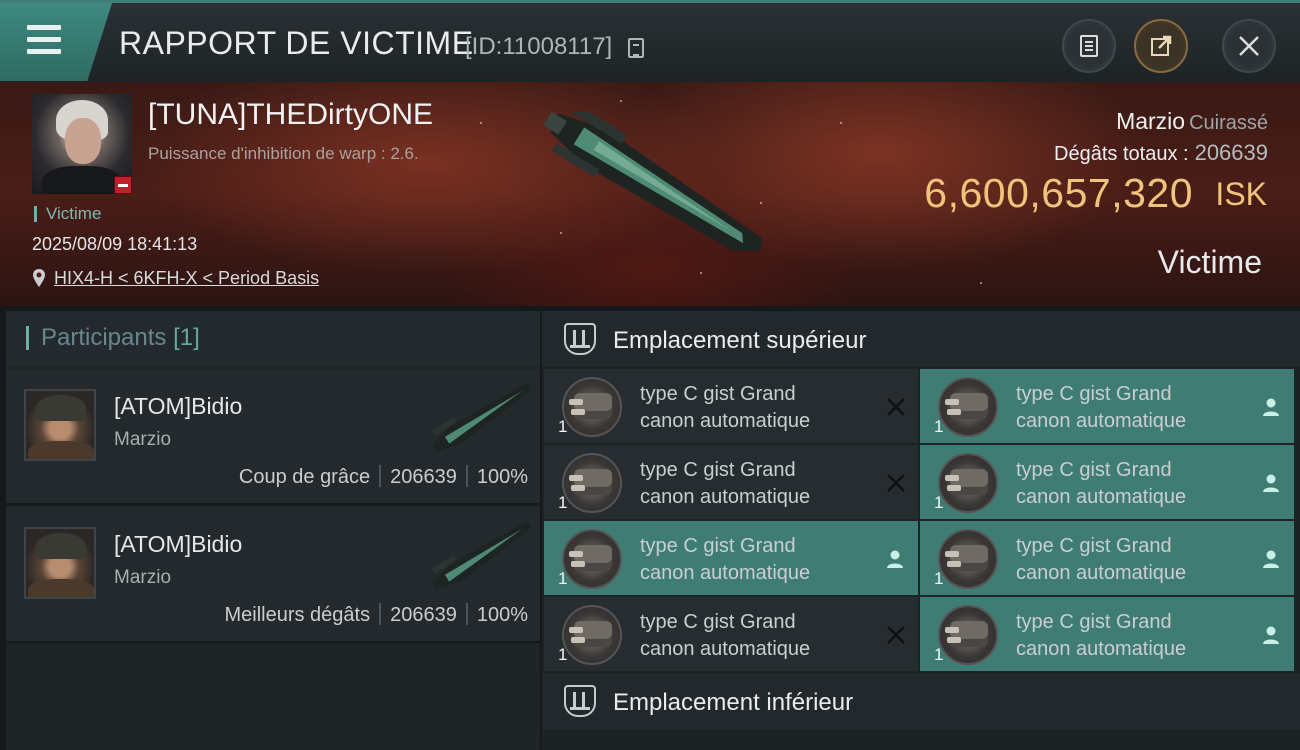 Image resolution: width=1300 pixels, height=750 pixels. What do you see at coordinates (1228, 123) in the screenshot?
I see `victim-ship-class: Cuirassé` at bounding box center [1228, 123].